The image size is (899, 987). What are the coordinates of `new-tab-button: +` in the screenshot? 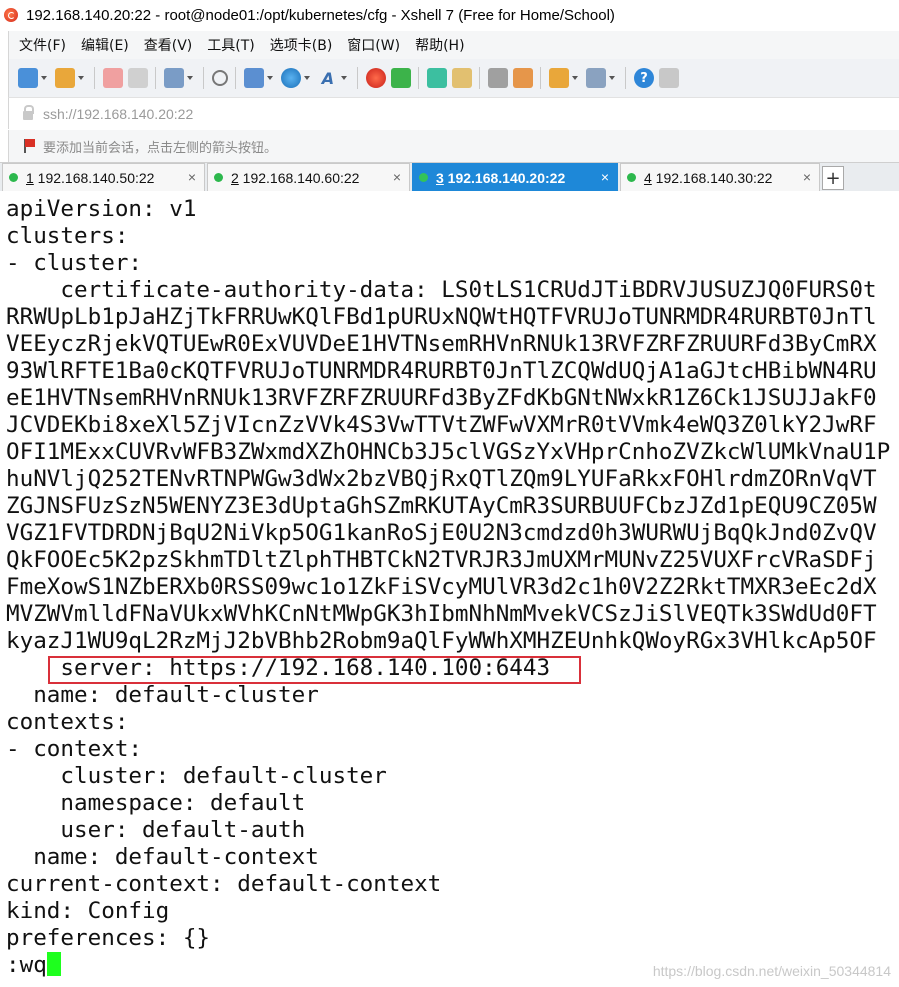 It's located at (833, 178).